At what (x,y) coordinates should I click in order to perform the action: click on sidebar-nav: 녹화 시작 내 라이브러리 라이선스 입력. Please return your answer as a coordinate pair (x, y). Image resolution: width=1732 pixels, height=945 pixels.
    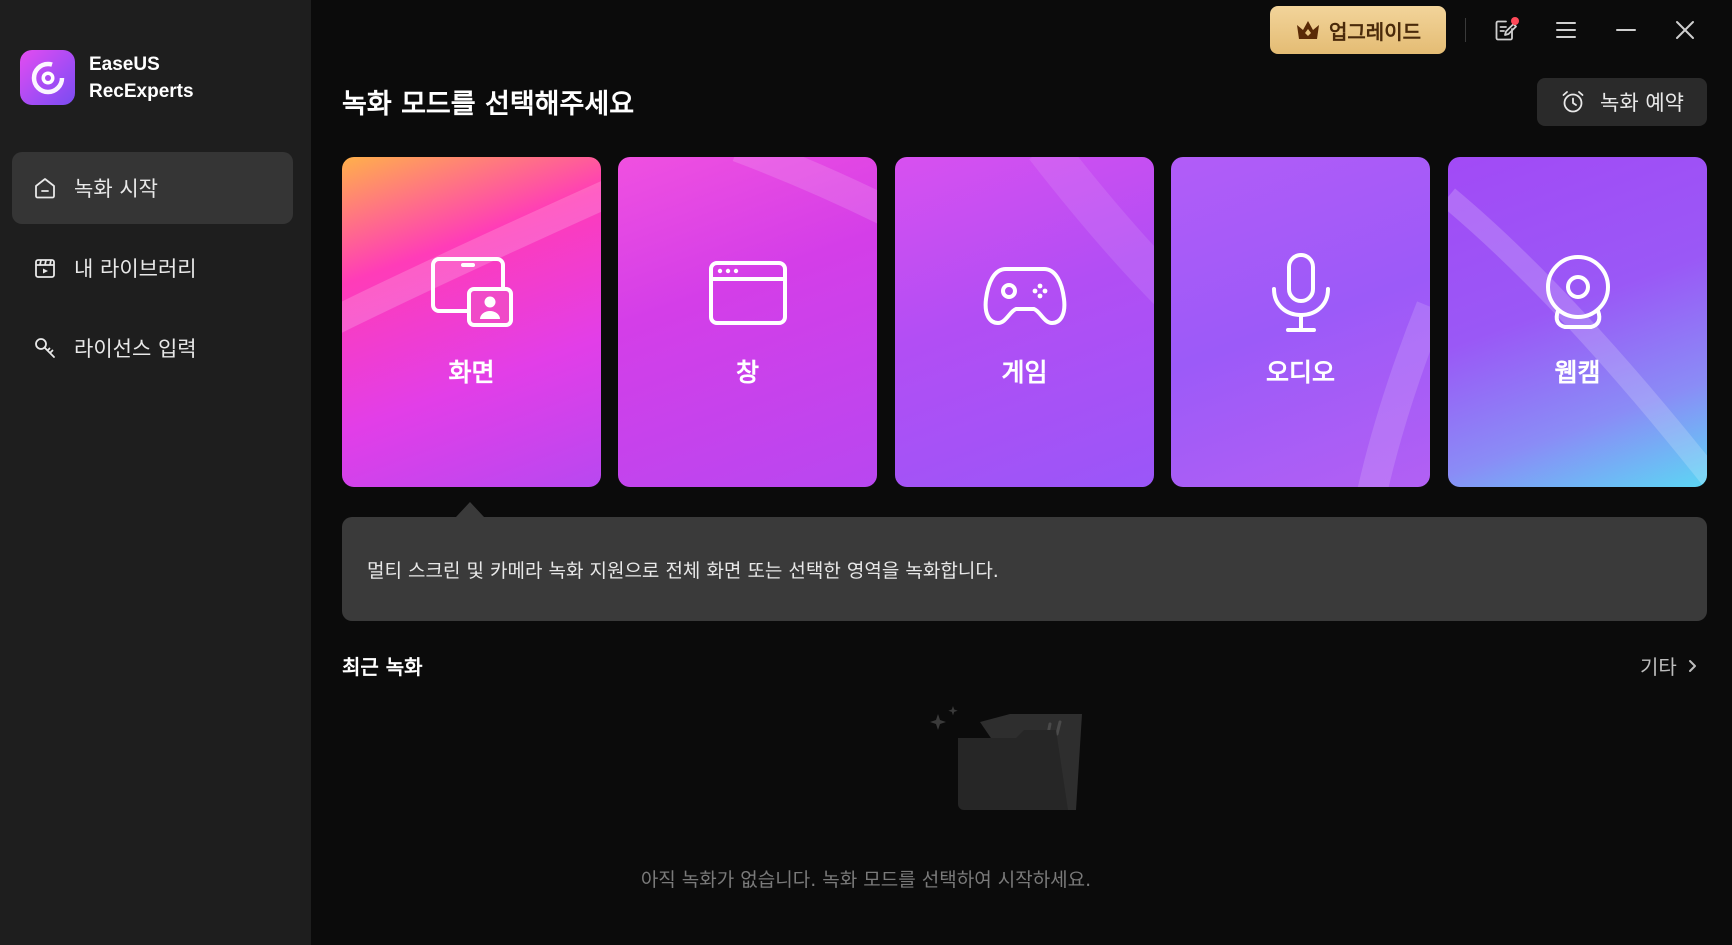
    Looking at the image, I should click on (152, 272).